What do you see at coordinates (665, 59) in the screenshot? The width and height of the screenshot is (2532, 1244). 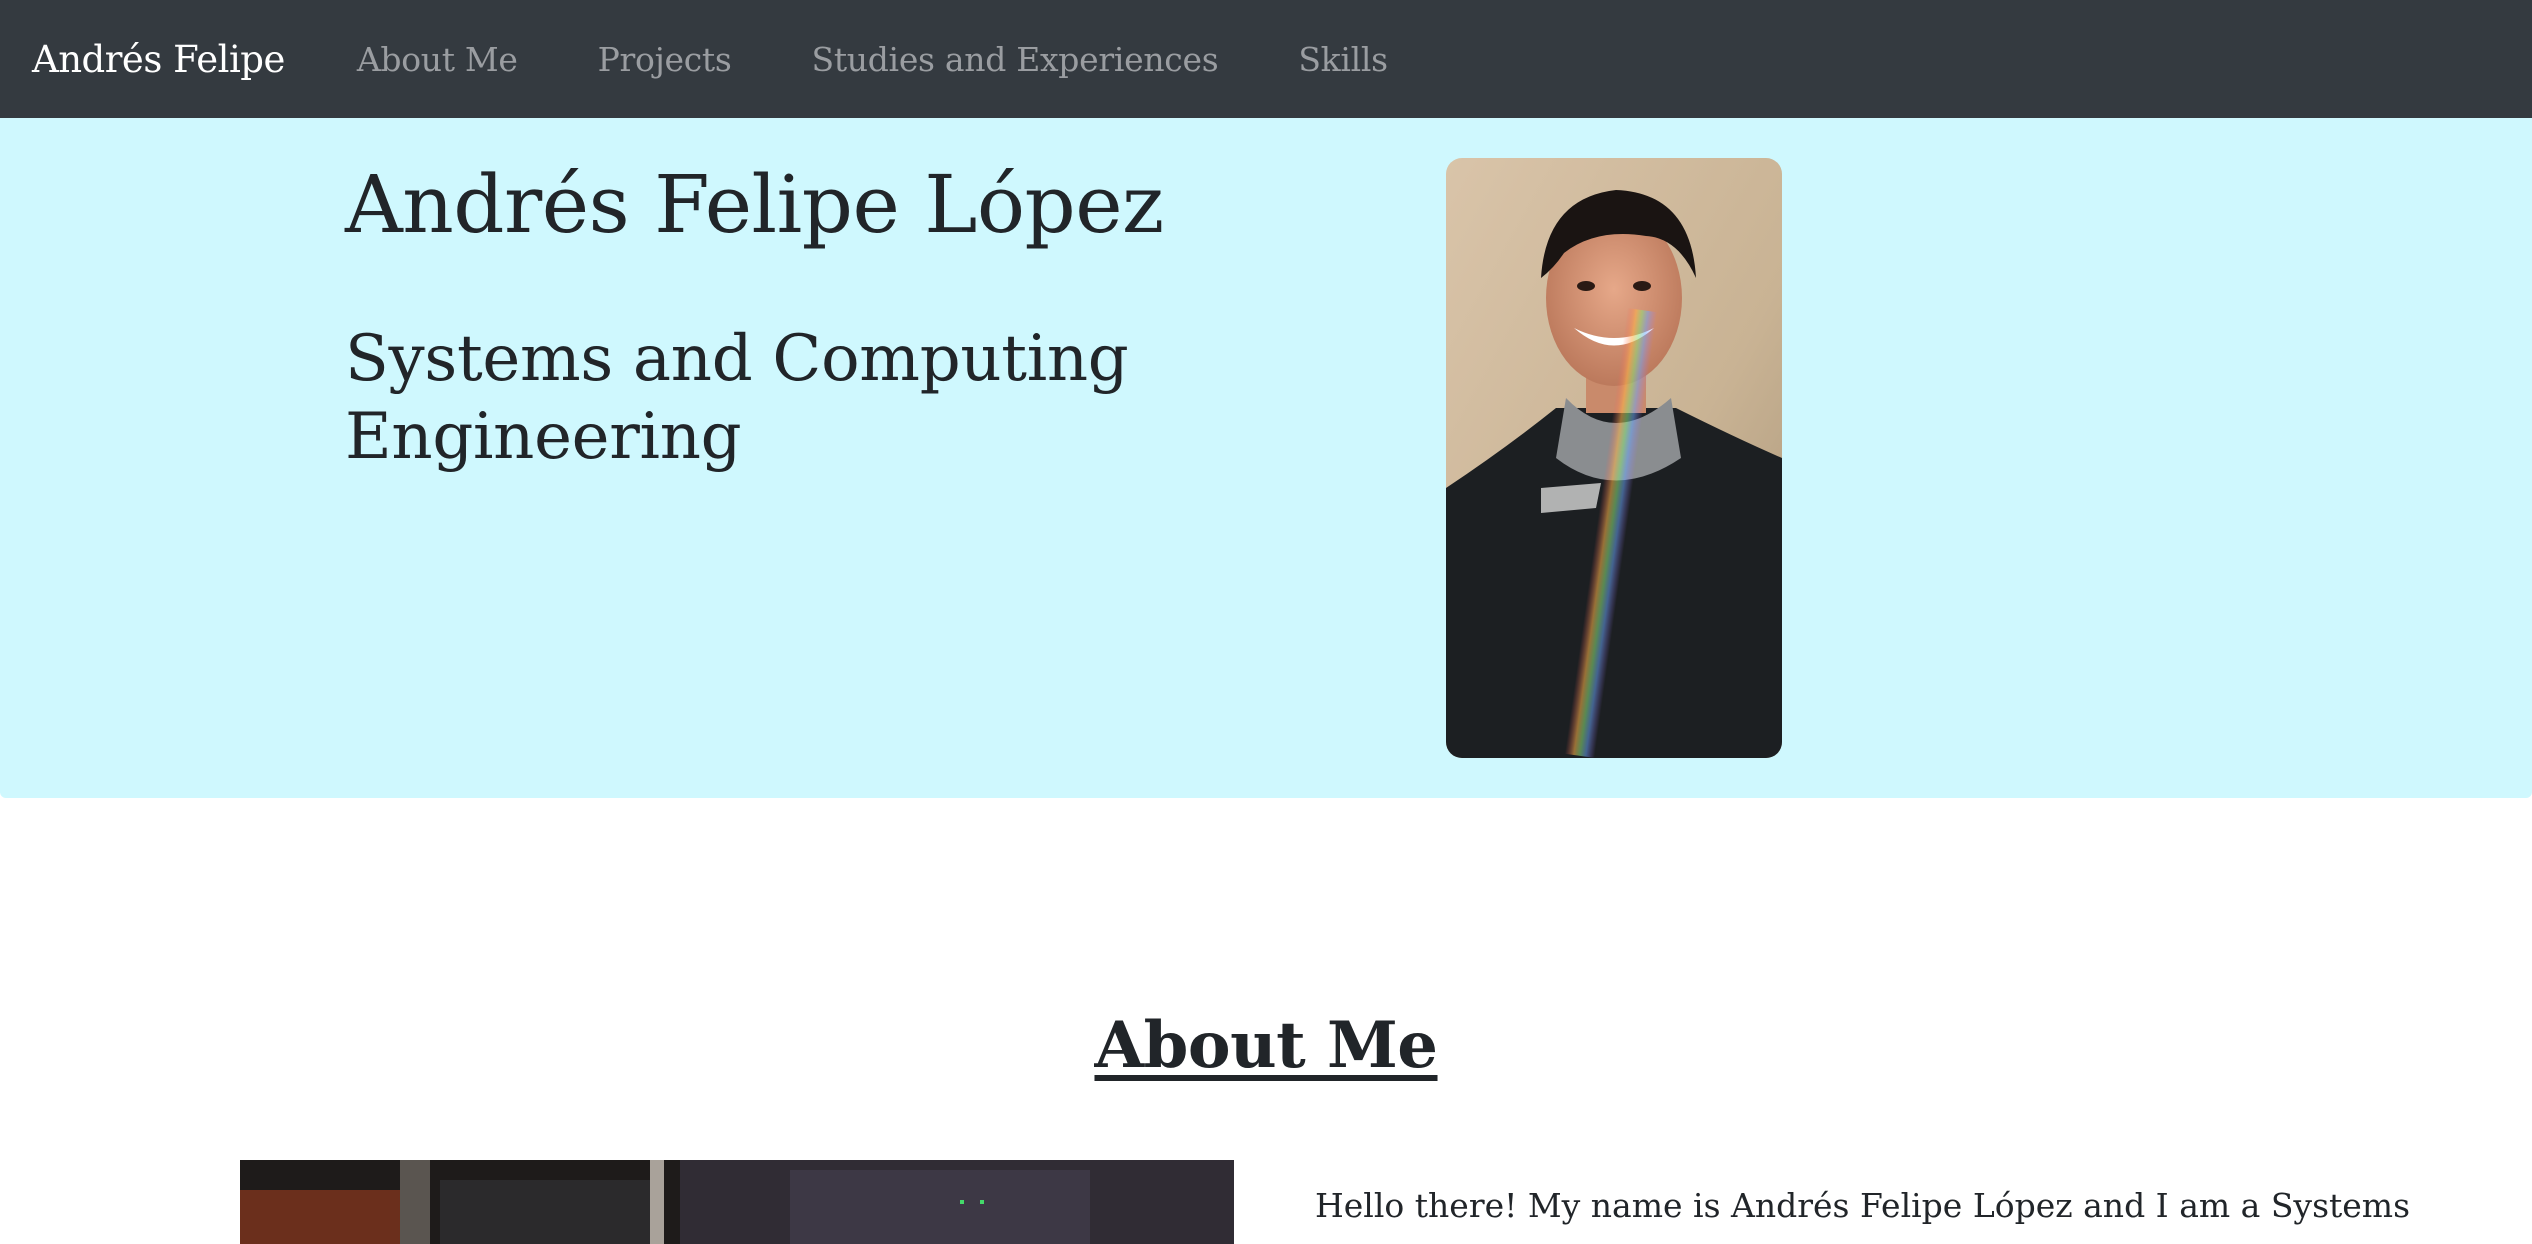 I see `nav-link-projects: Projects` at bounding box center [665, 59].